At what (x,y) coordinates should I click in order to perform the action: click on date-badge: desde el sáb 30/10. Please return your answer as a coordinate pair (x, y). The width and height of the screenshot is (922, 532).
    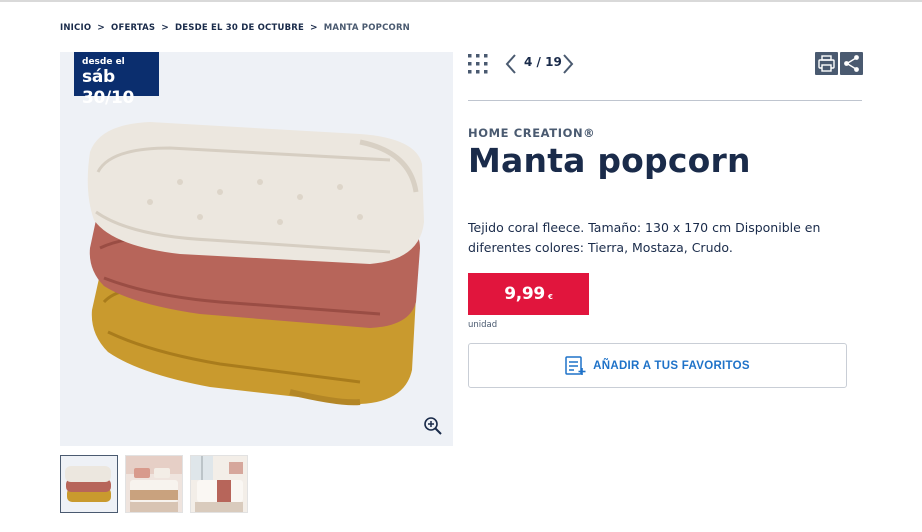
    Looking at the image, I should click on (116, 80).